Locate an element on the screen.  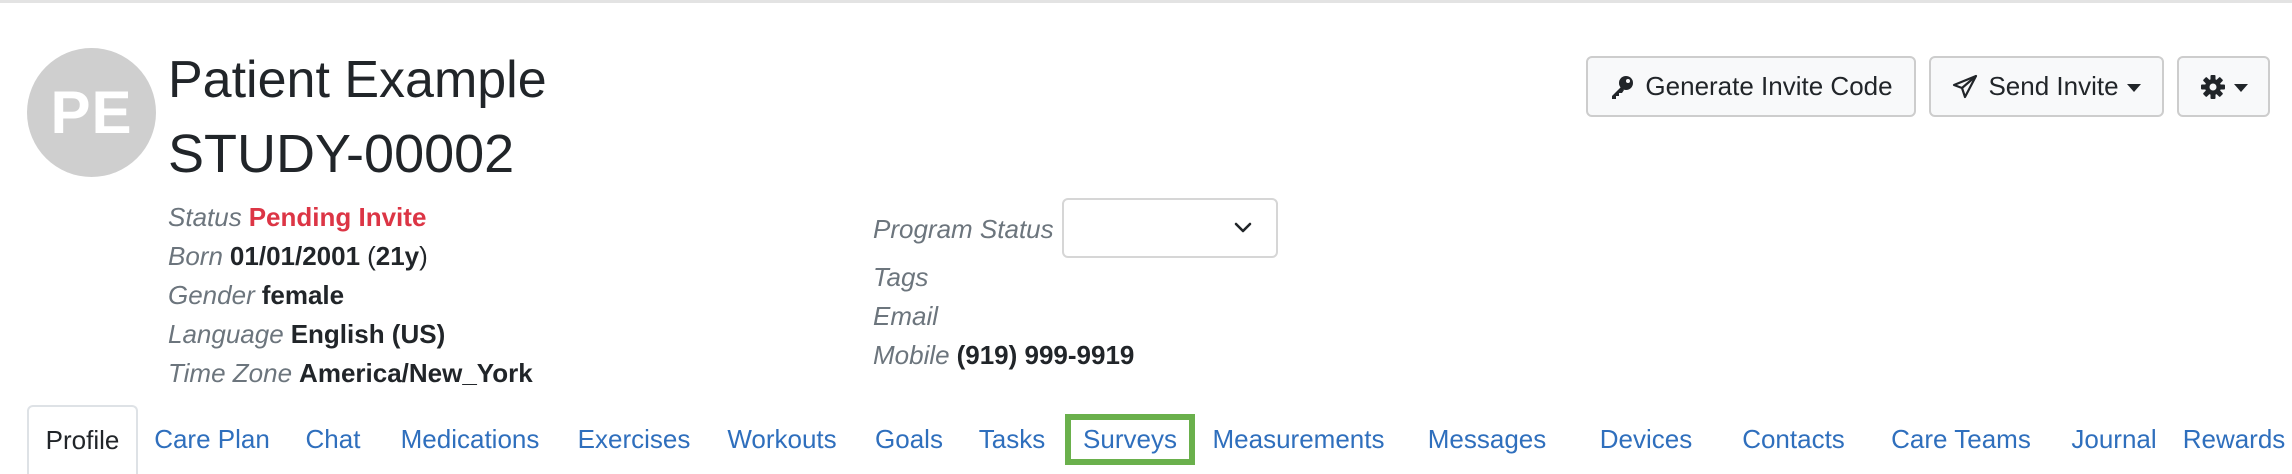
top-border is located at coordinates (1146, 1).